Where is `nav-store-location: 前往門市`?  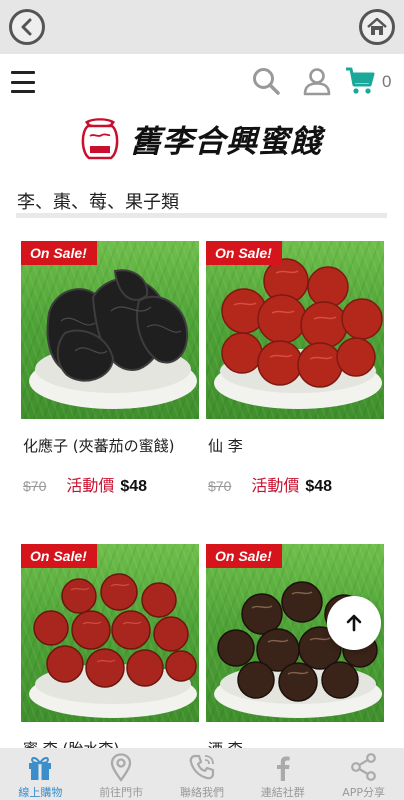 nav-store-location: 前往門市 is located at coordinates (121, 774).